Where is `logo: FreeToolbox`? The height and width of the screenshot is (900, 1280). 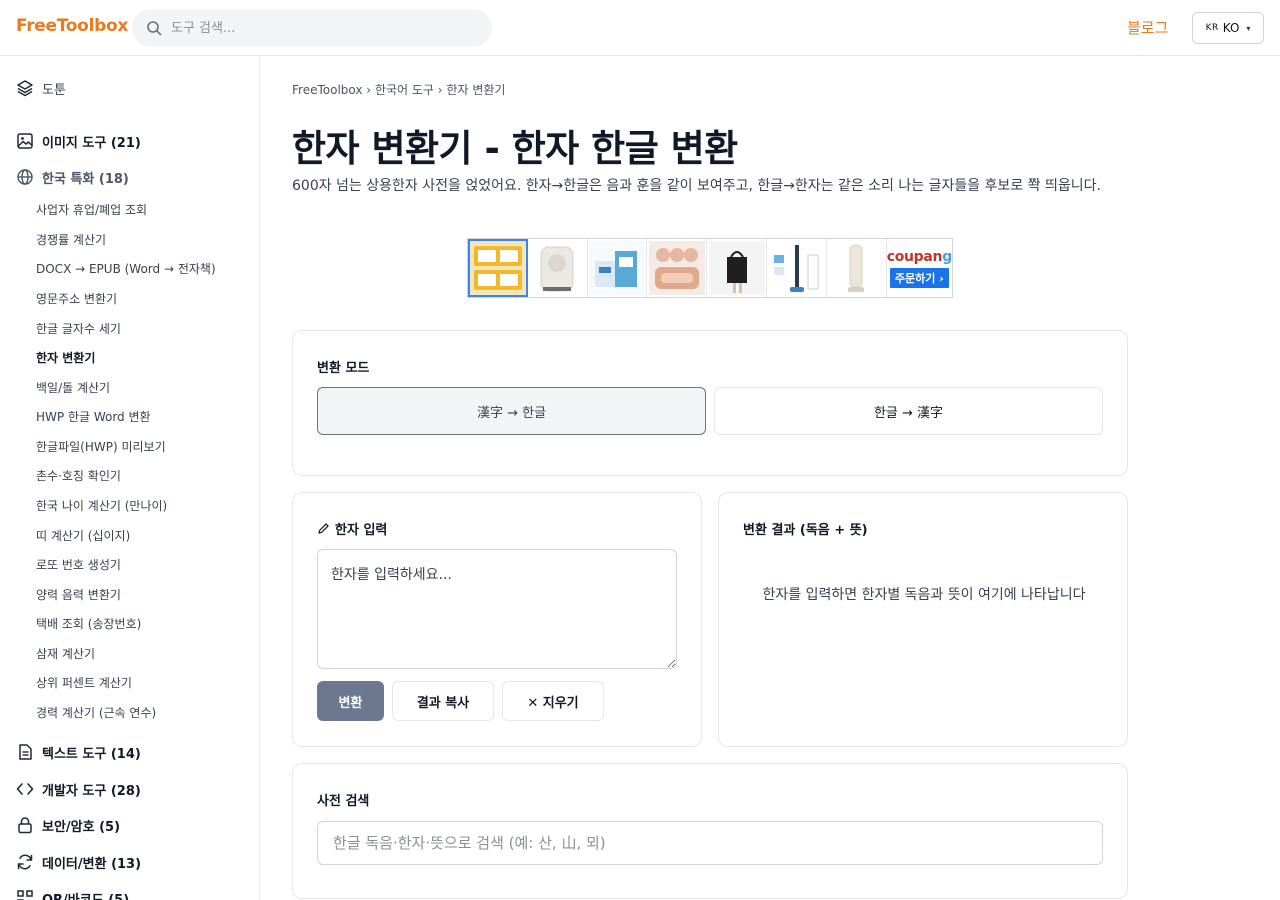 logo: FreeToolbox is located at coordinates (72, 26).